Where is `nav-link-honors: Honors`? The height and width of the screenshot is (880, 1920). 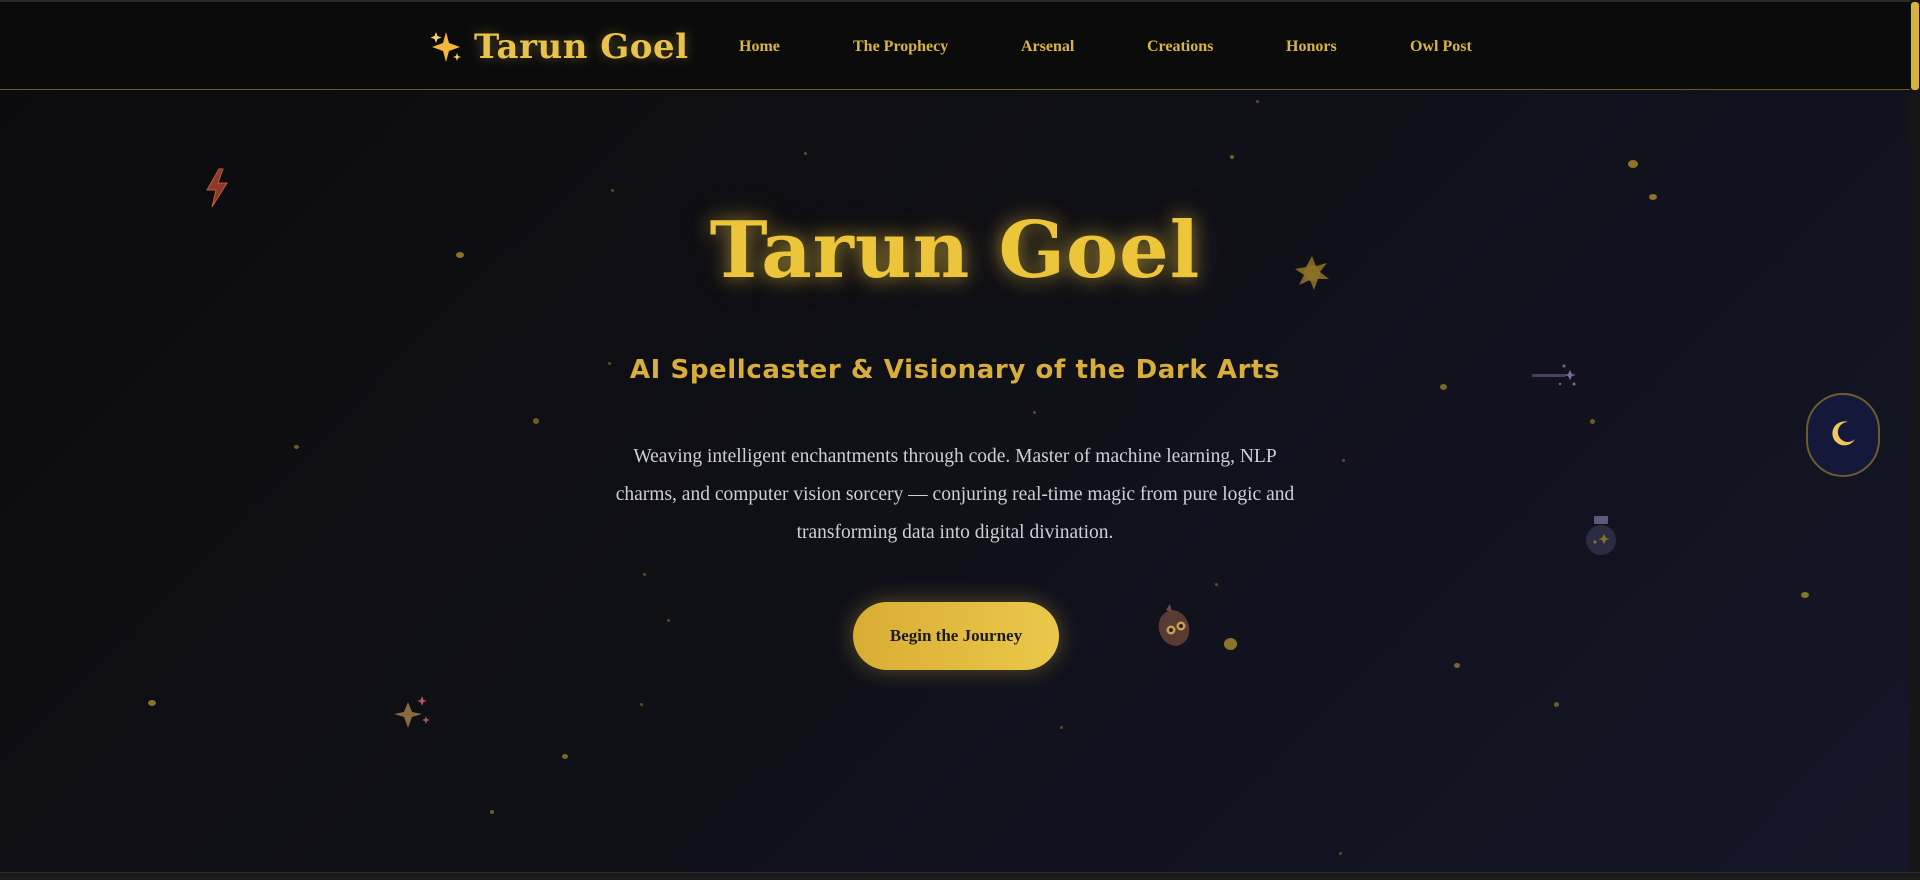
nav-link-honors: Honors is located at coordinates (1311, 47).